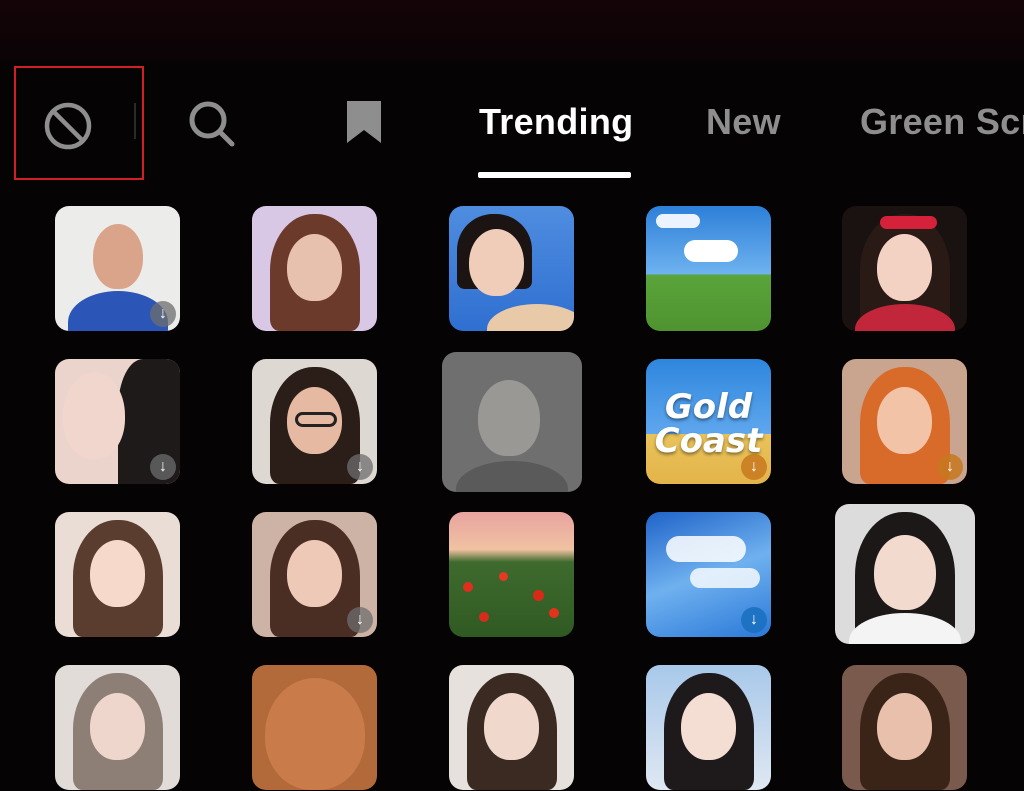  Describe the element at coordinates (135, 121) in the screenshot. I see `toolbar-divider` at that location.